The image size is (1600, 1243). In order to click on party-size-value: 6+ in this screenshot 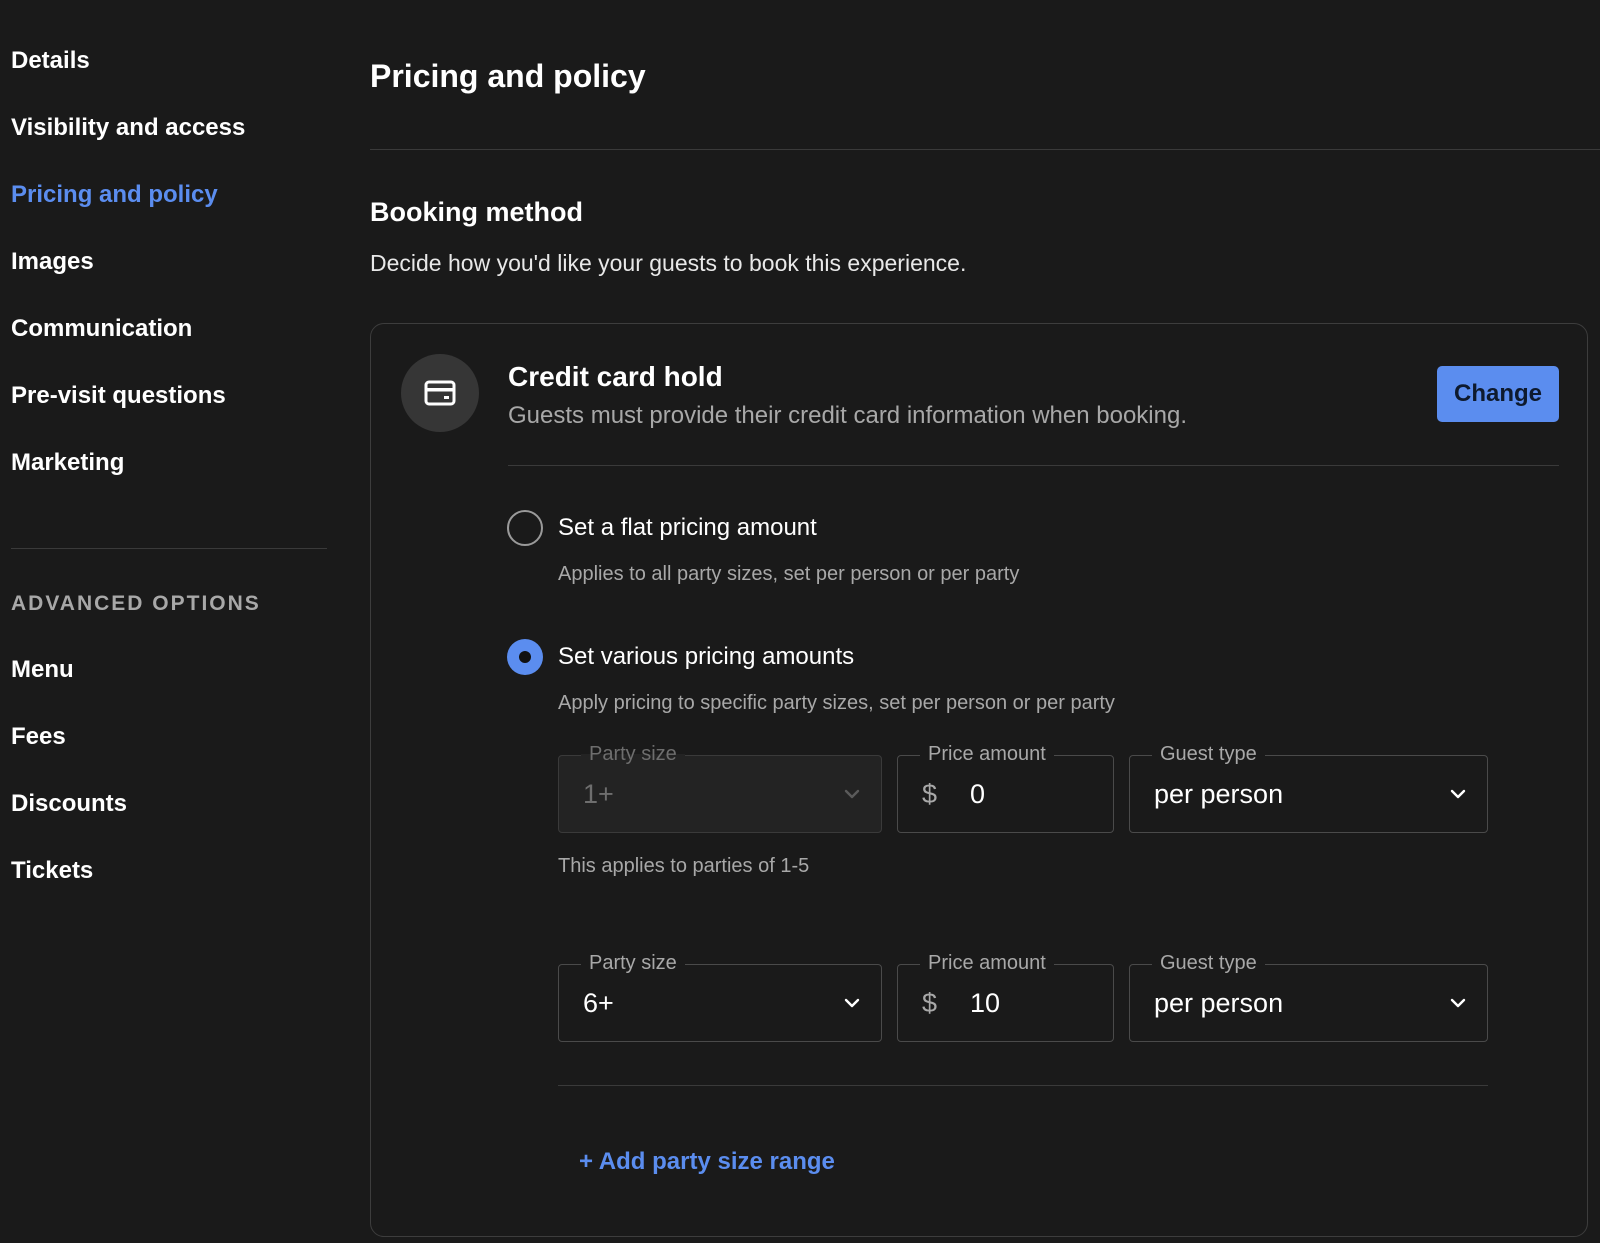, I will do `click(598, 1003)`.